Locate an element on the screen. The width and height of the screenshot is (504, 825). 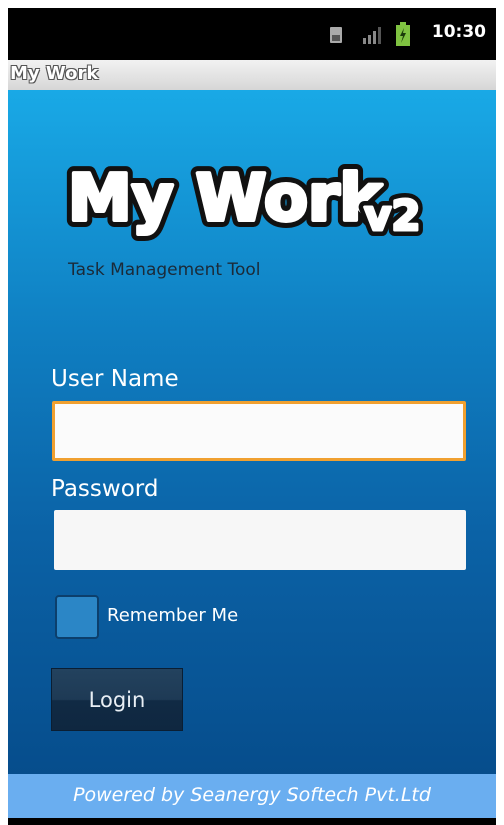
app-title-bar: My Work is located at coordinates (252, 75).